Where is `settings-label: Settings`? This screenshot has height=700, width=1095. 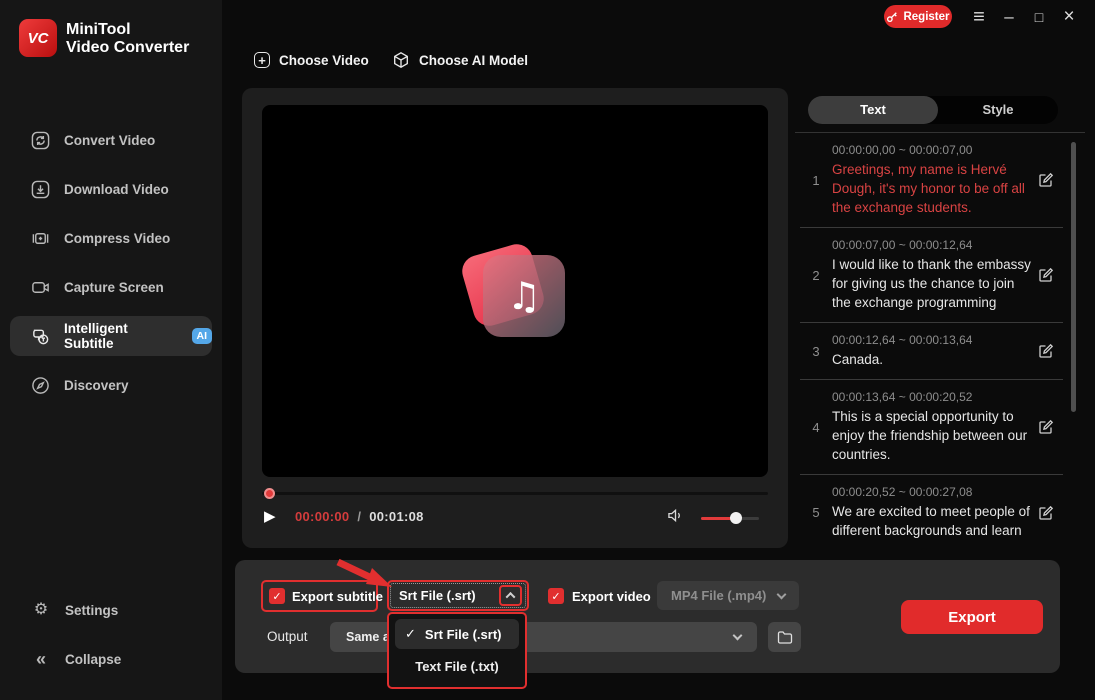 settings-label: Settings is located at coordinates (92, 610).